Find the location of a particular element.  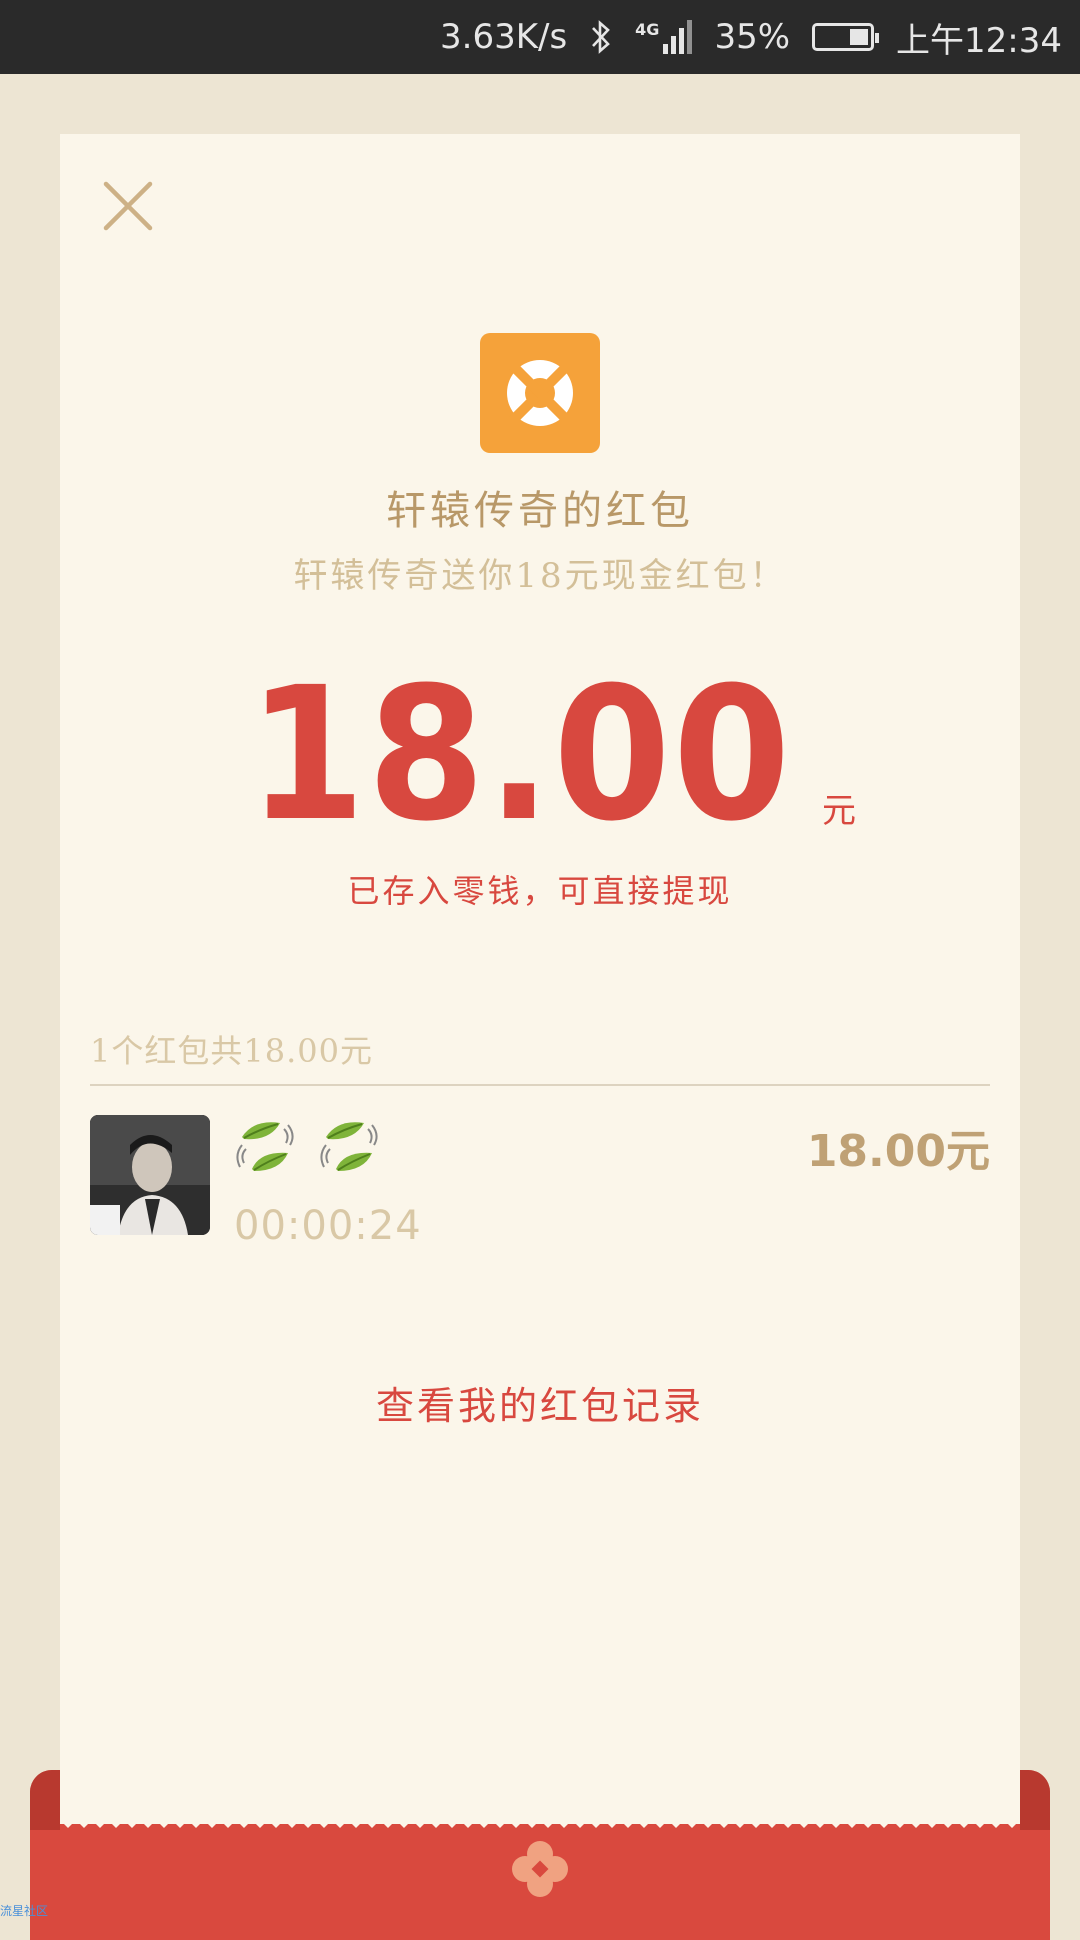

amount-value: 18.00 is located at coordinates (520, 755).